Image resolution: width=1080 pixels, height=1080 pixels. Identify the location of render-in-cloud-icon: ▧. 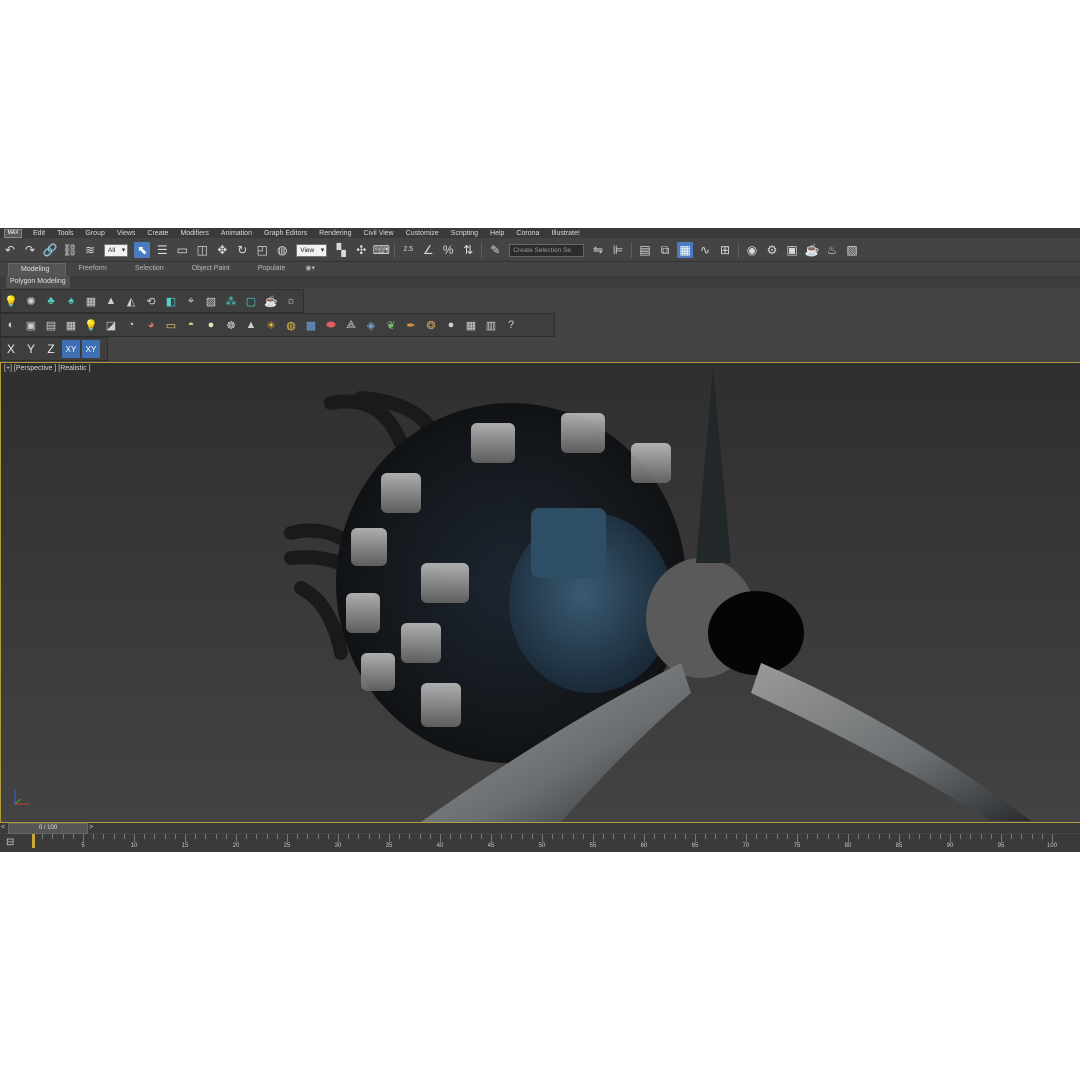
(852, 250).